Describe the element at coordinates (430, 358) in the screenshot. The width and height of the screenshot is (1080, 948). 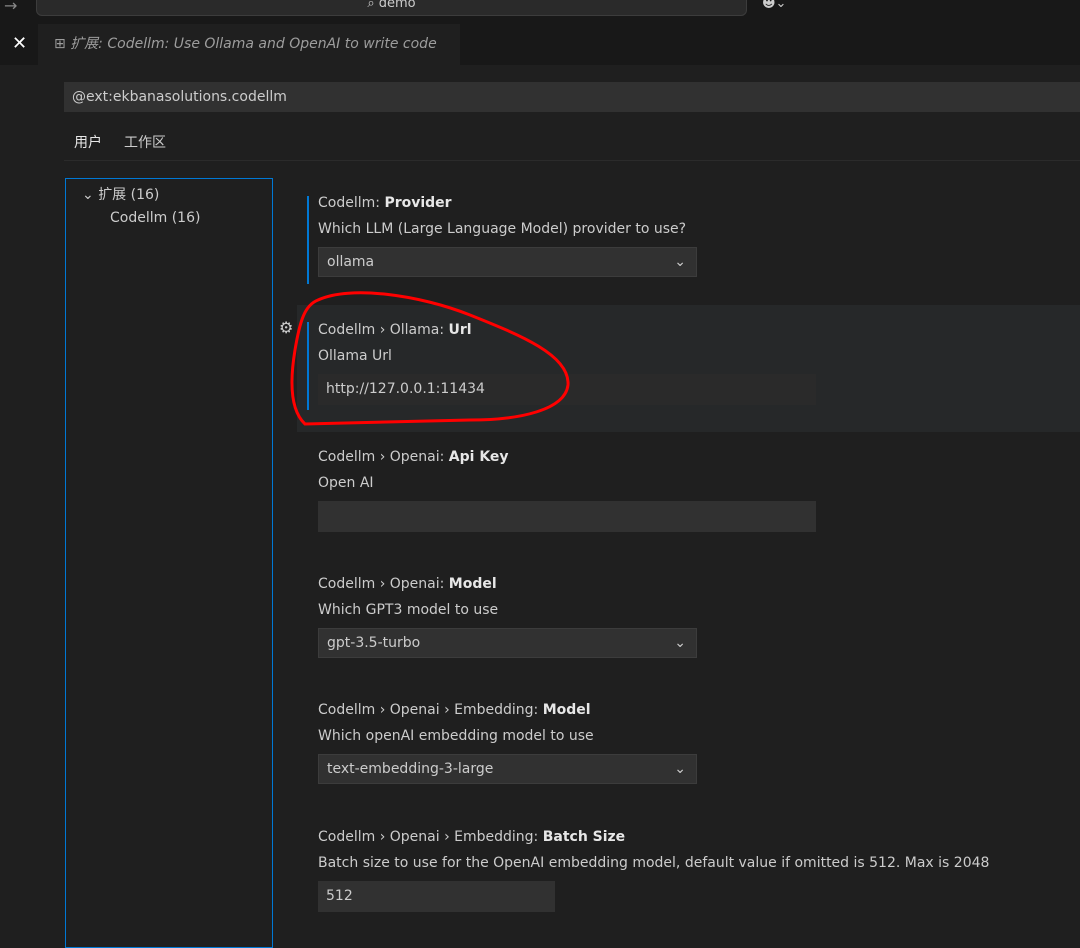
I see `red-annotation-circle` at that location.